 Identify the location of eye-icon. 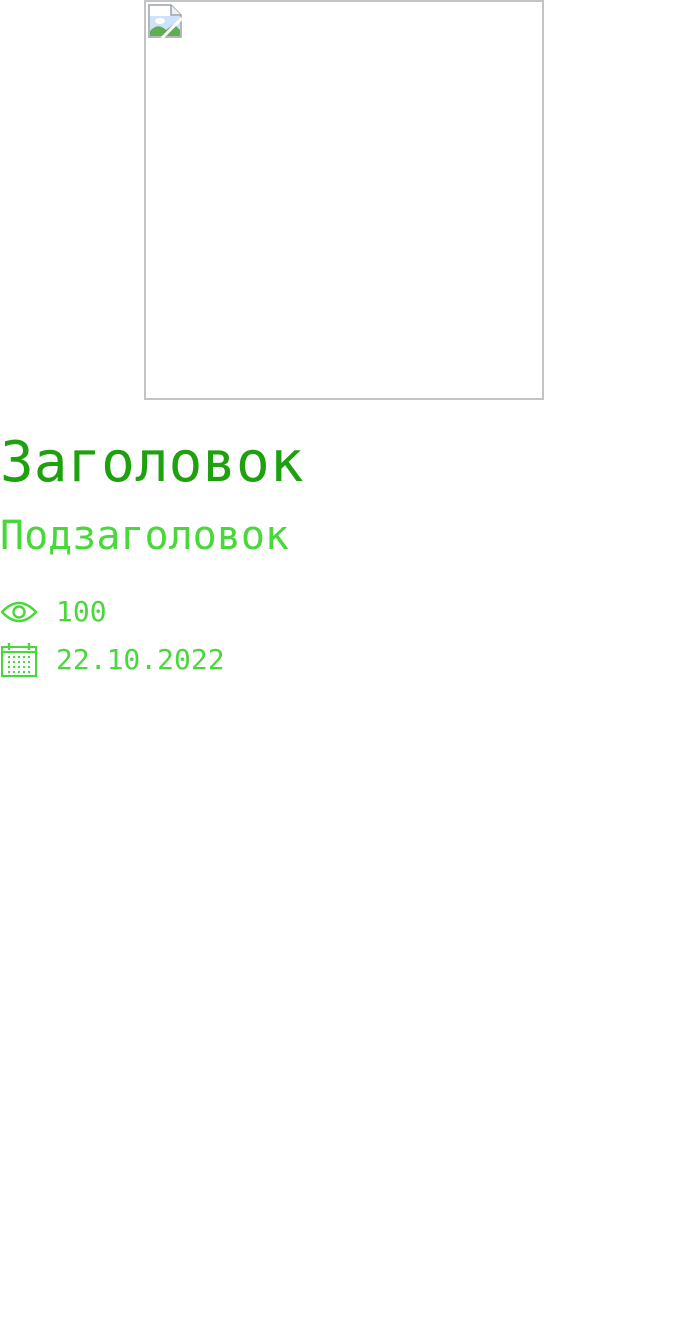
(20, 612).